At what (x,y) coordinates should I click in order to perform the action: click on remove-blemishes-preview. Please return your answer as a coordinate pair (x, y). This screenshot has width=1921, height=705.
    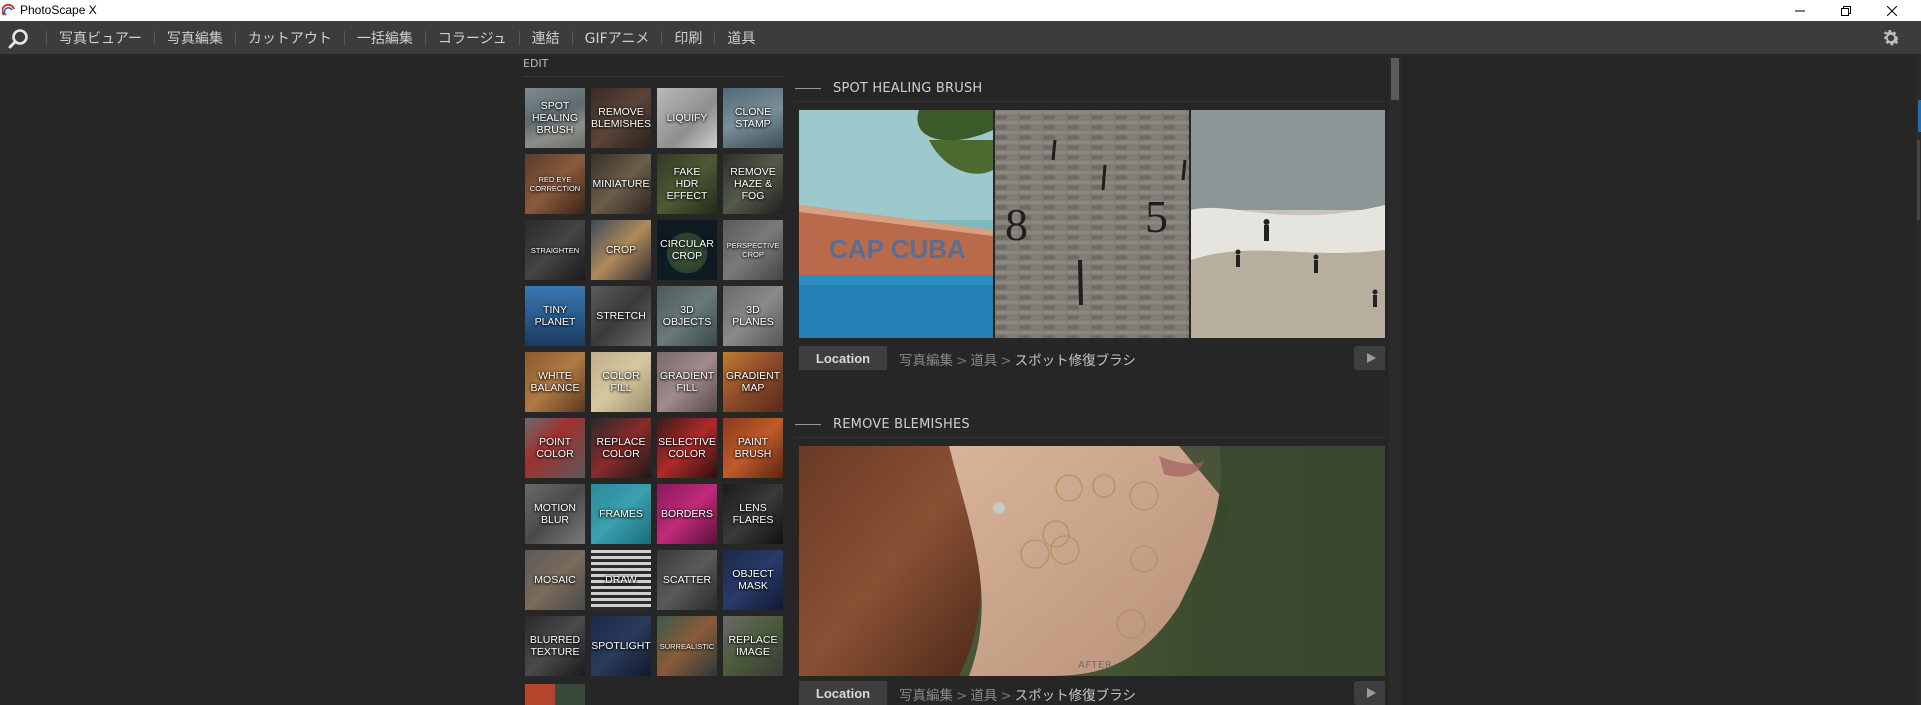
    Looking at the image, I should click on (1092, 561).